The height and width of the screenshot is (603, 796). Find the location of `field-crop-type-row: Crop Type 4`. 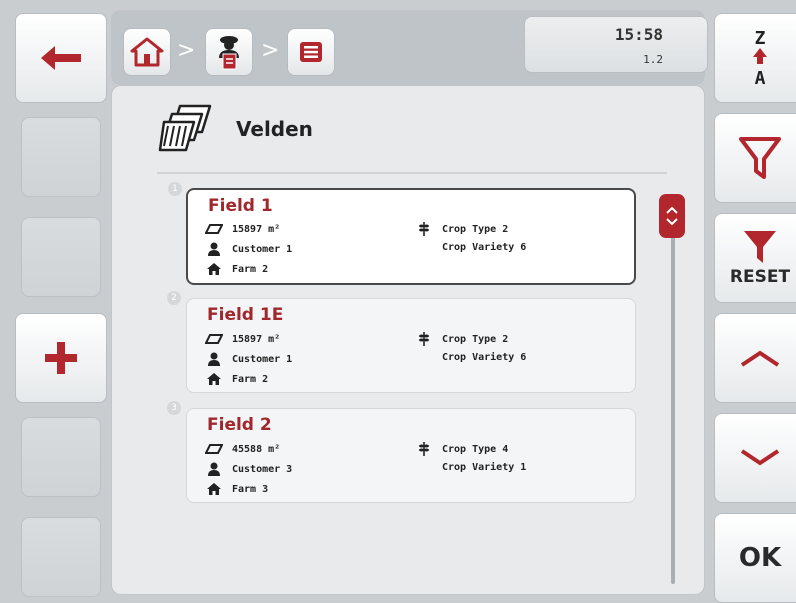

field-crop-type-row: Crop Type 4 is located at coordinates (461, 449).